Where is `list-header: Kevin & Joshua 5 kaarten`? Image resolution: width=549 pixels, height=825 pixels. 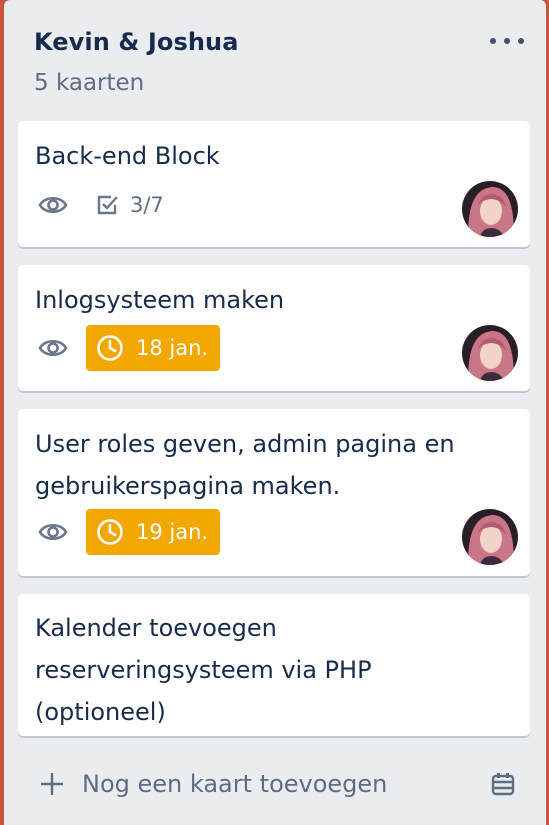
list-header: Kevin & Joshua 5 kaarten is located at coordinates (275, 59).